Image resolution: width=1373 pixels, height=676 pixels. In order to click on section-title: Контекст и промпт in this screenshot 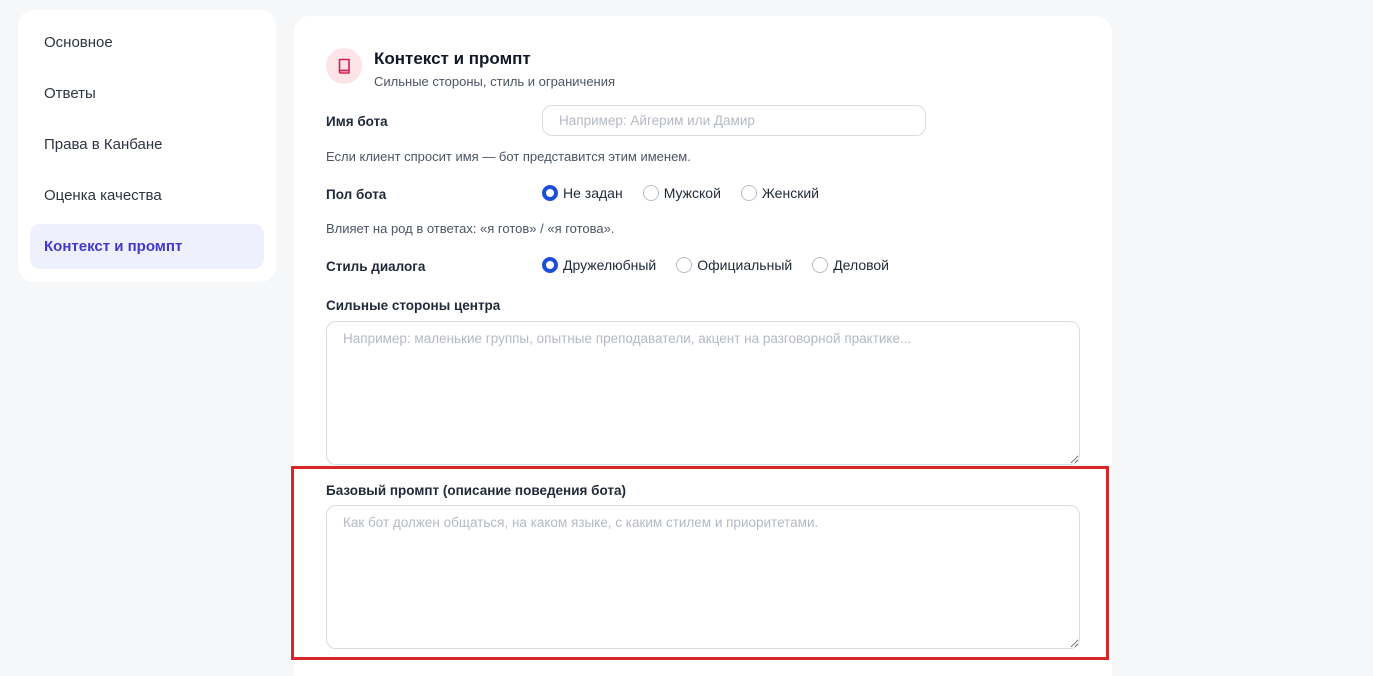, I will do `click(452, 58)`.